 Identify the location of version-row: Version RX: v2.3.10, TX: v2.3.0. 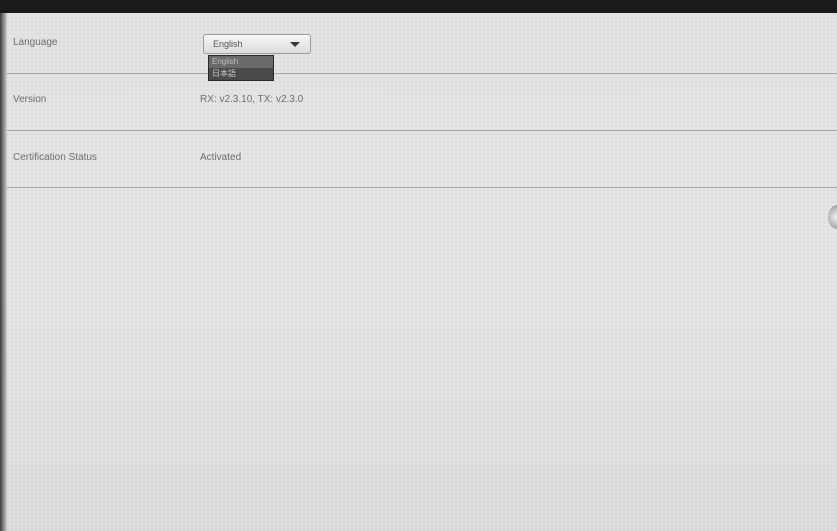
(422, 102).